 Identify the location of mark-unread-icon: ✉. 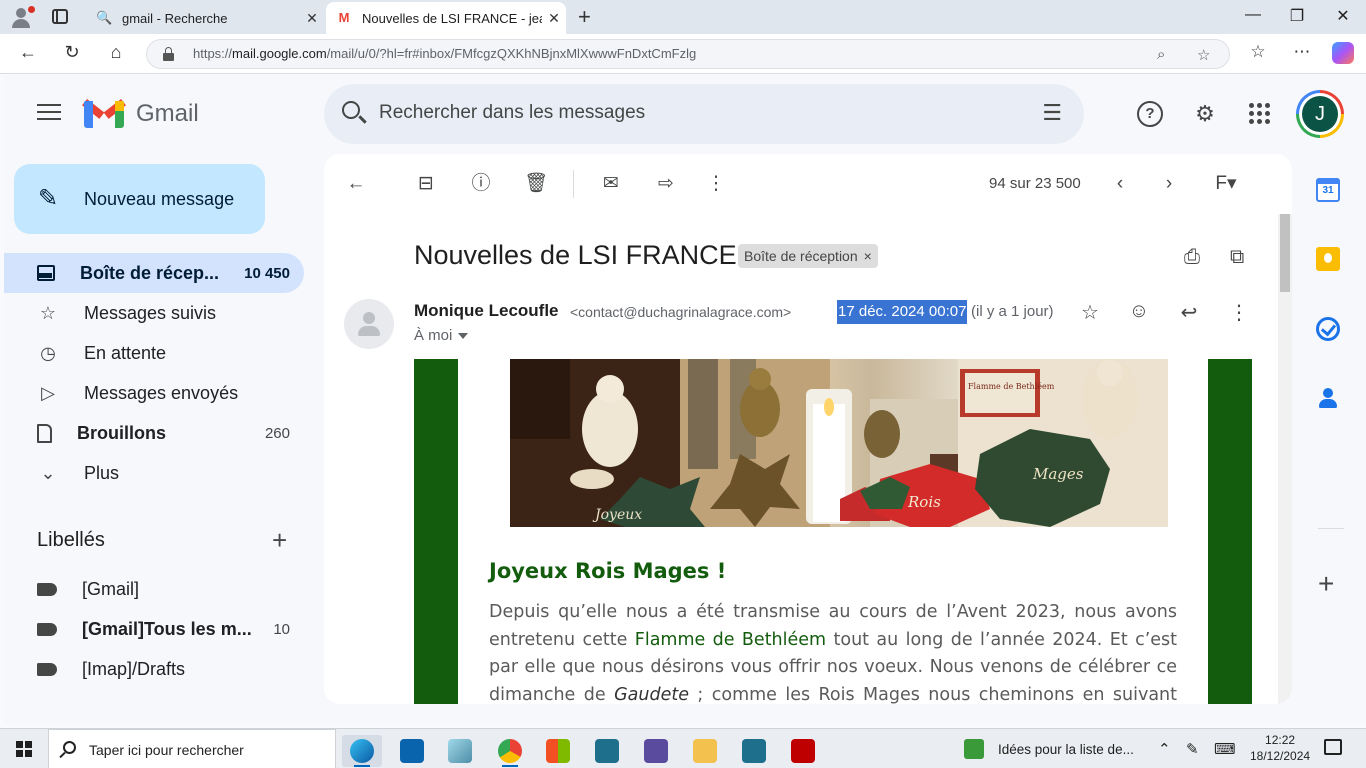
(611, 184).